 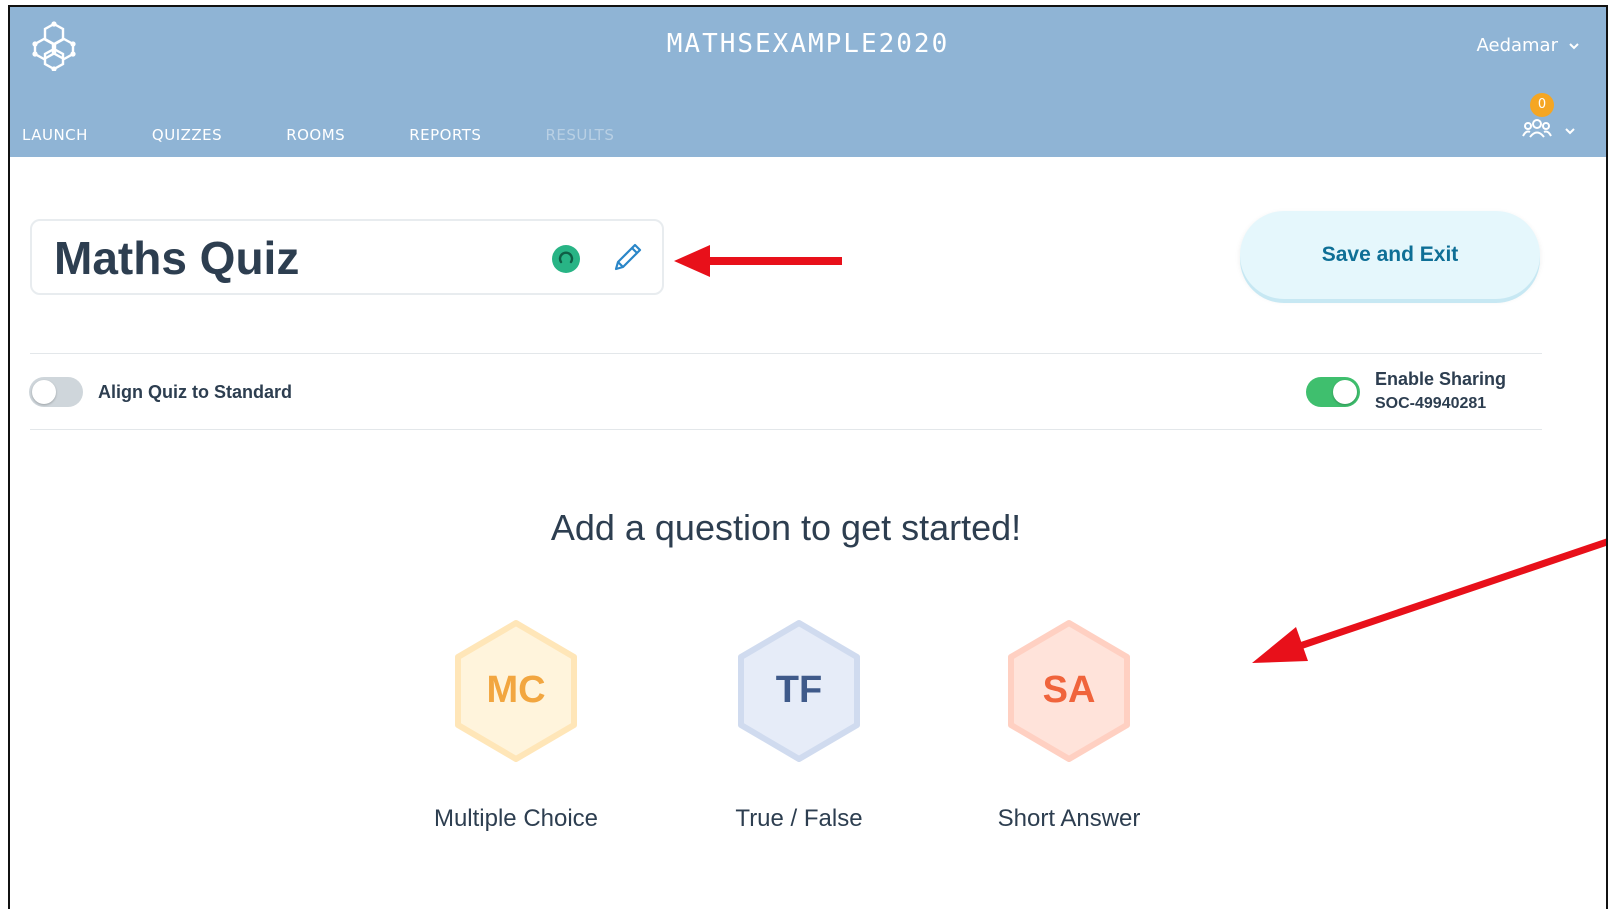 I want to click on activity-menu: 0, so click(x=1554, y=118).